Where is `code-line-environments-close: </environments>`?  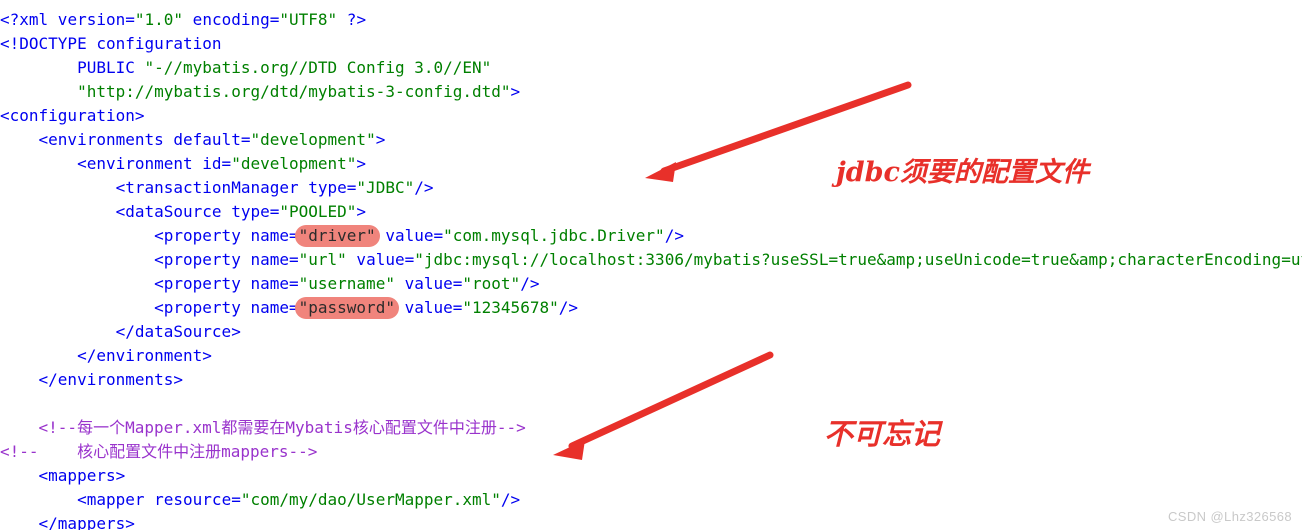
code-line-environments-close: </environments> is located at coordinates (111, 379).